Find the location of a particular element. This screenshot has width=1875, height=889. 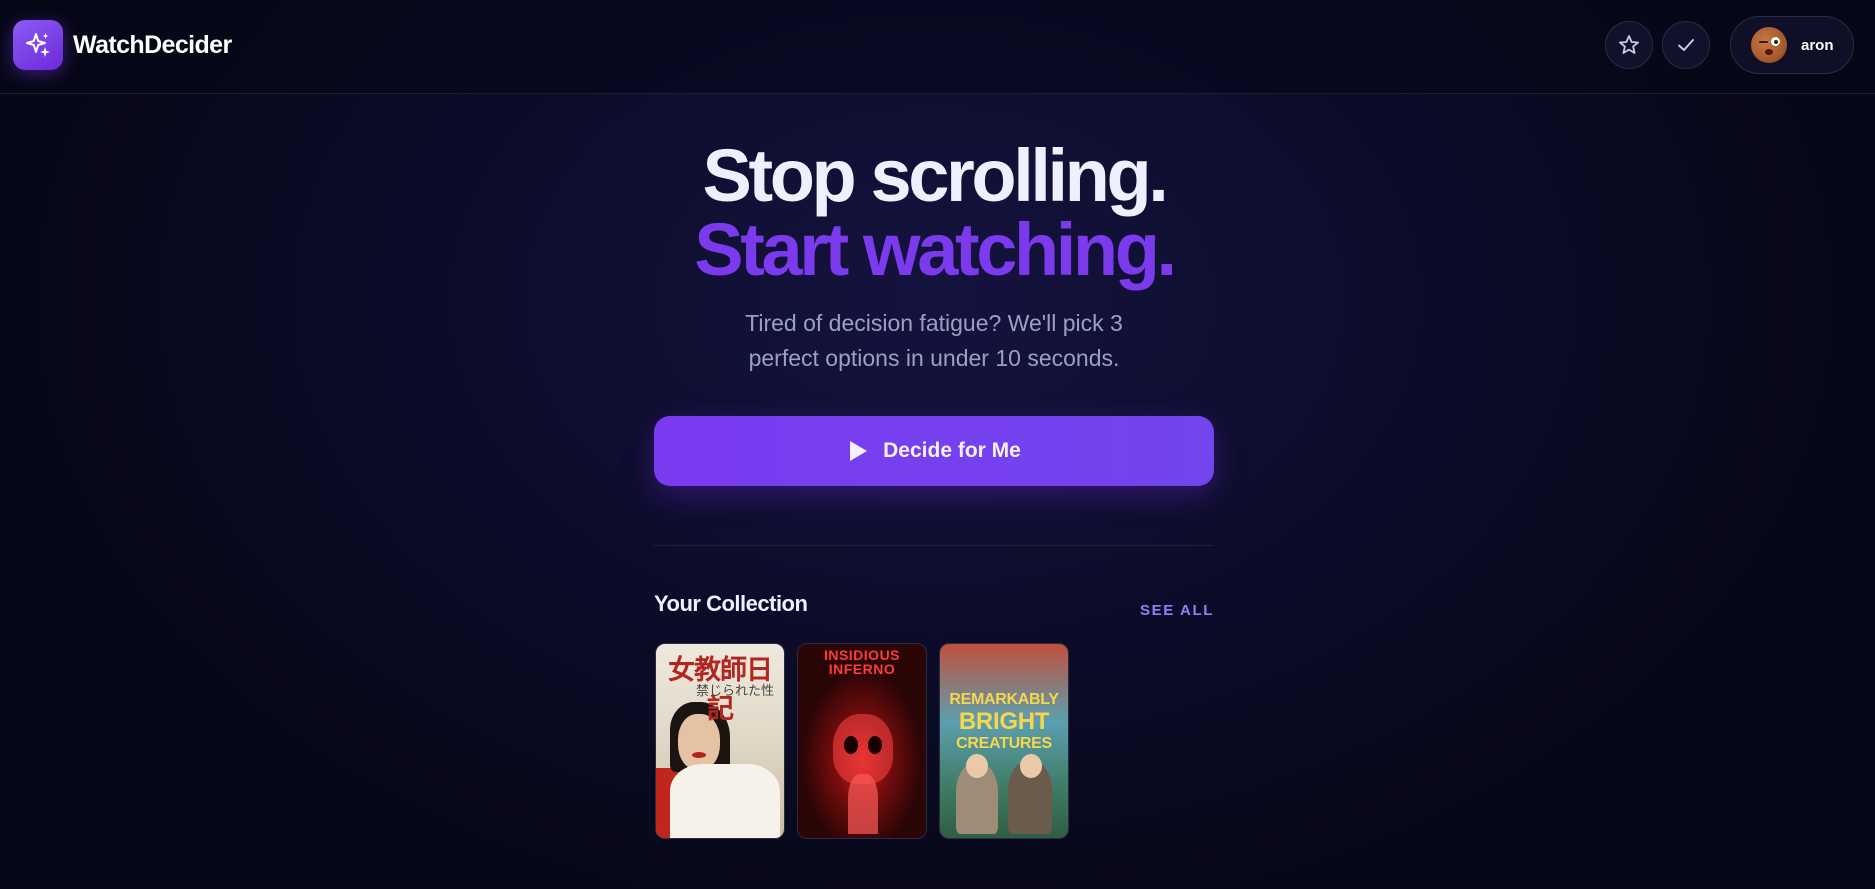

sparkles-icon is located at coordinates (38, 45).